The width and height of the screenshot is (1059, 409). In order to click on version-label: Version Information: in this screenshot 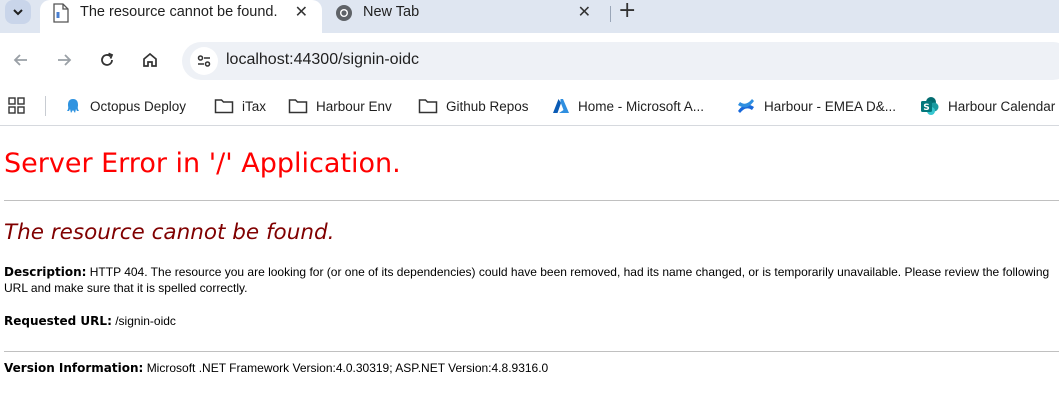, I will do `click(74, 368)`.